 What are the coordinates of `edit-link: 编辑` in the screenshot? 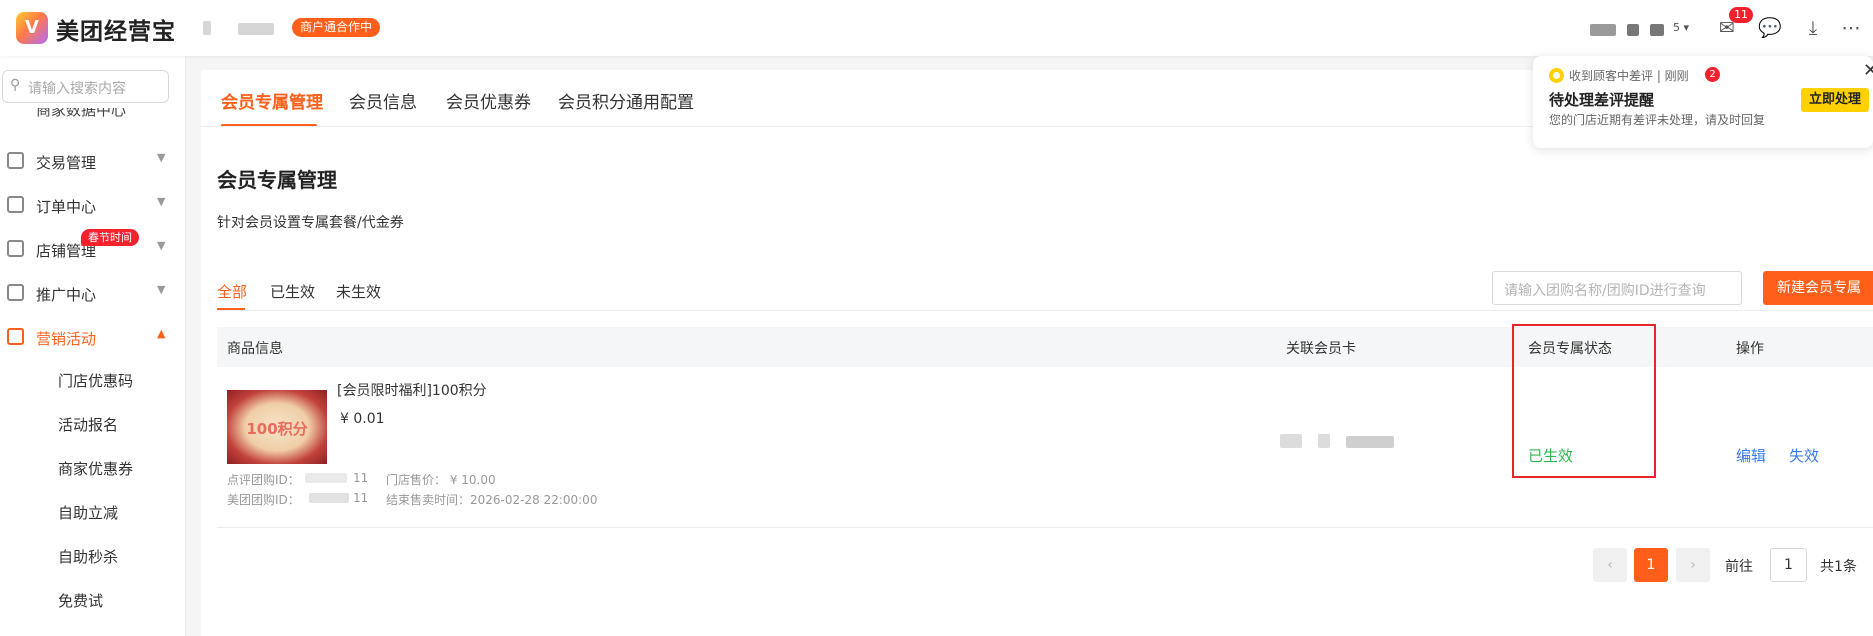 It's located at (1751, 455).